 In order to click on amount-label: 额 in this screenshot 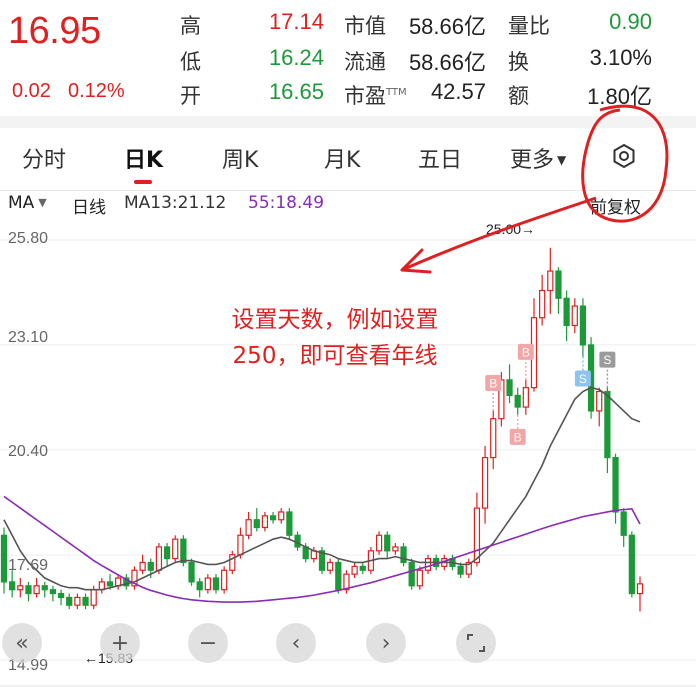, I will do `click(518, 96)`.